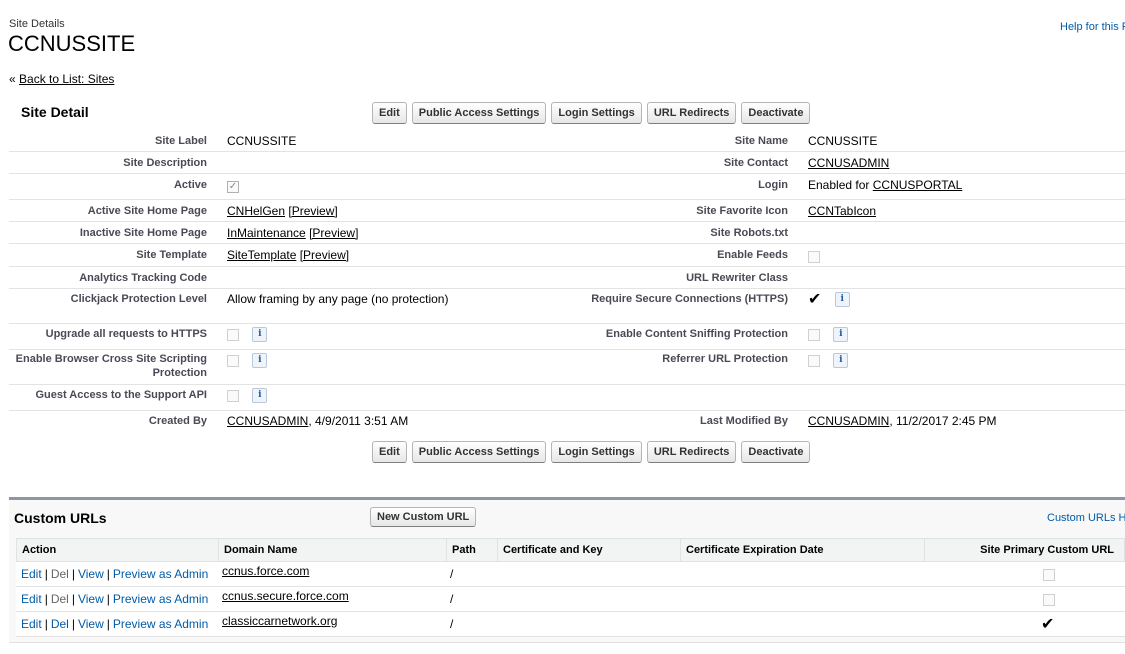 The image size is (1125, 654). Describe the element at coordinates (829, 299) in the screenshot. I see `secure-conn-value: ✔ i` at that location.